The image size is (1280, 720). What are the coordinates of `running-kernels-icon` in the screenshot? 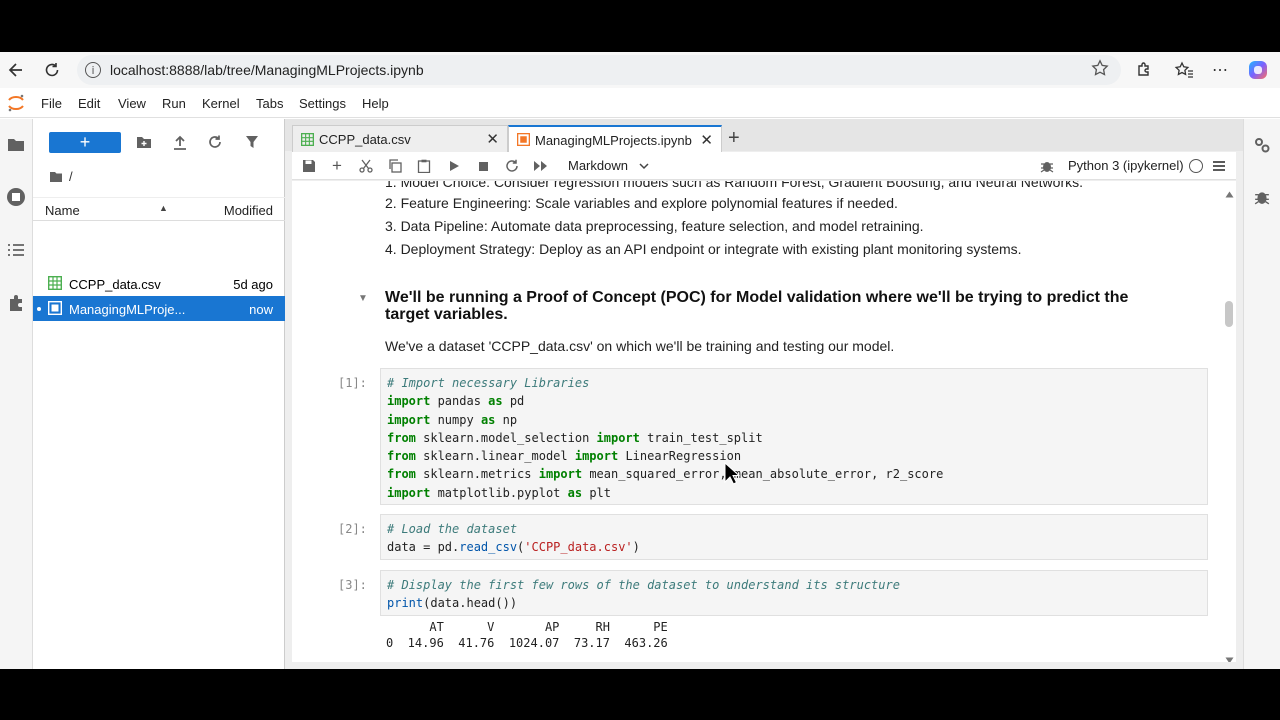 It's located at (16, 197).